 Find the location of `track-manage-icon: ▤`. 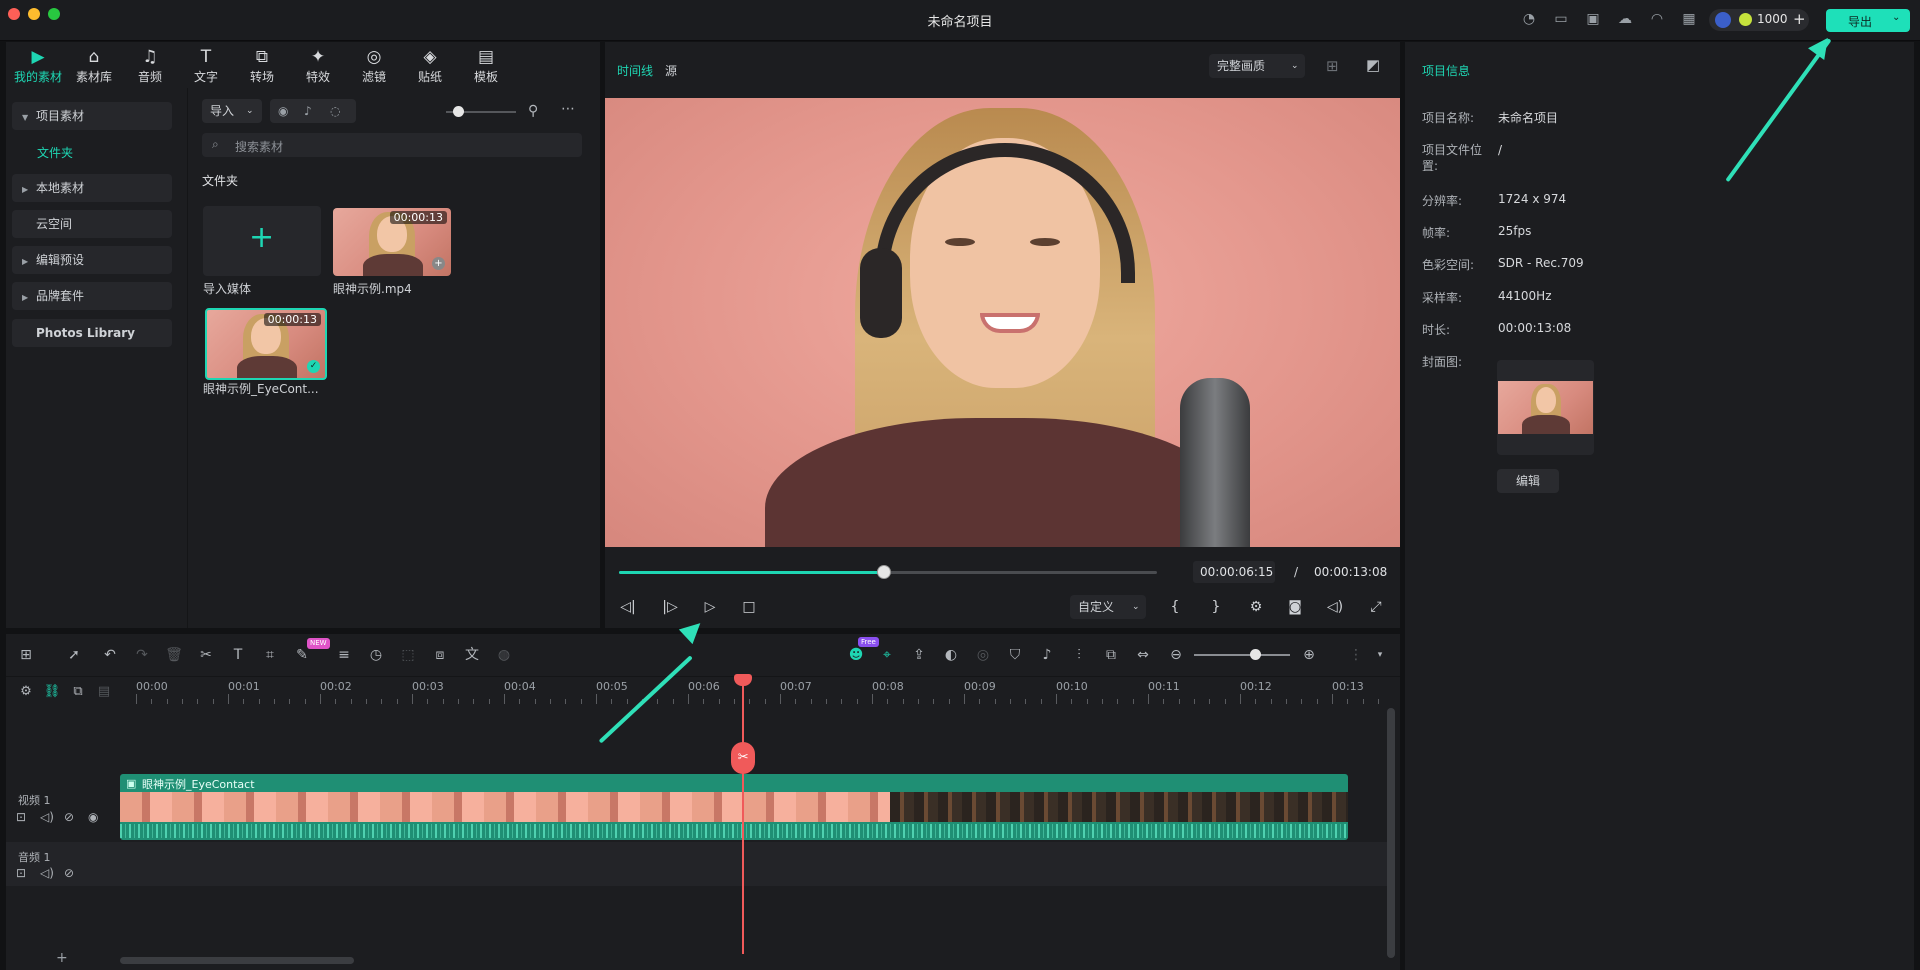

track-manage-icon: ▤ is located at coordinates (104, 692).